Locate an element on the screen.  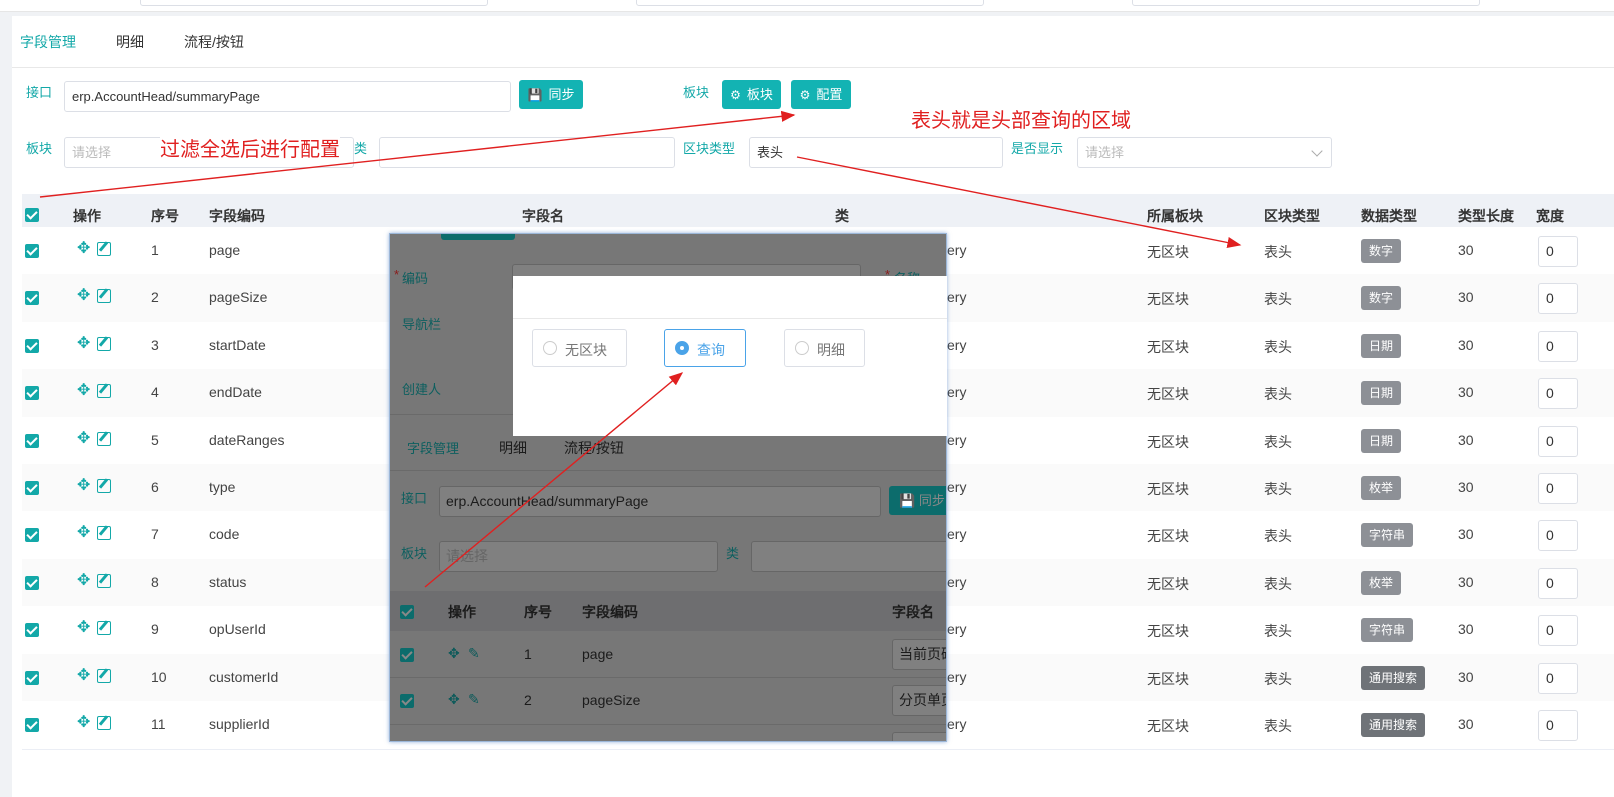
area-type-input: 表头 is located at coordinates (876, 152).